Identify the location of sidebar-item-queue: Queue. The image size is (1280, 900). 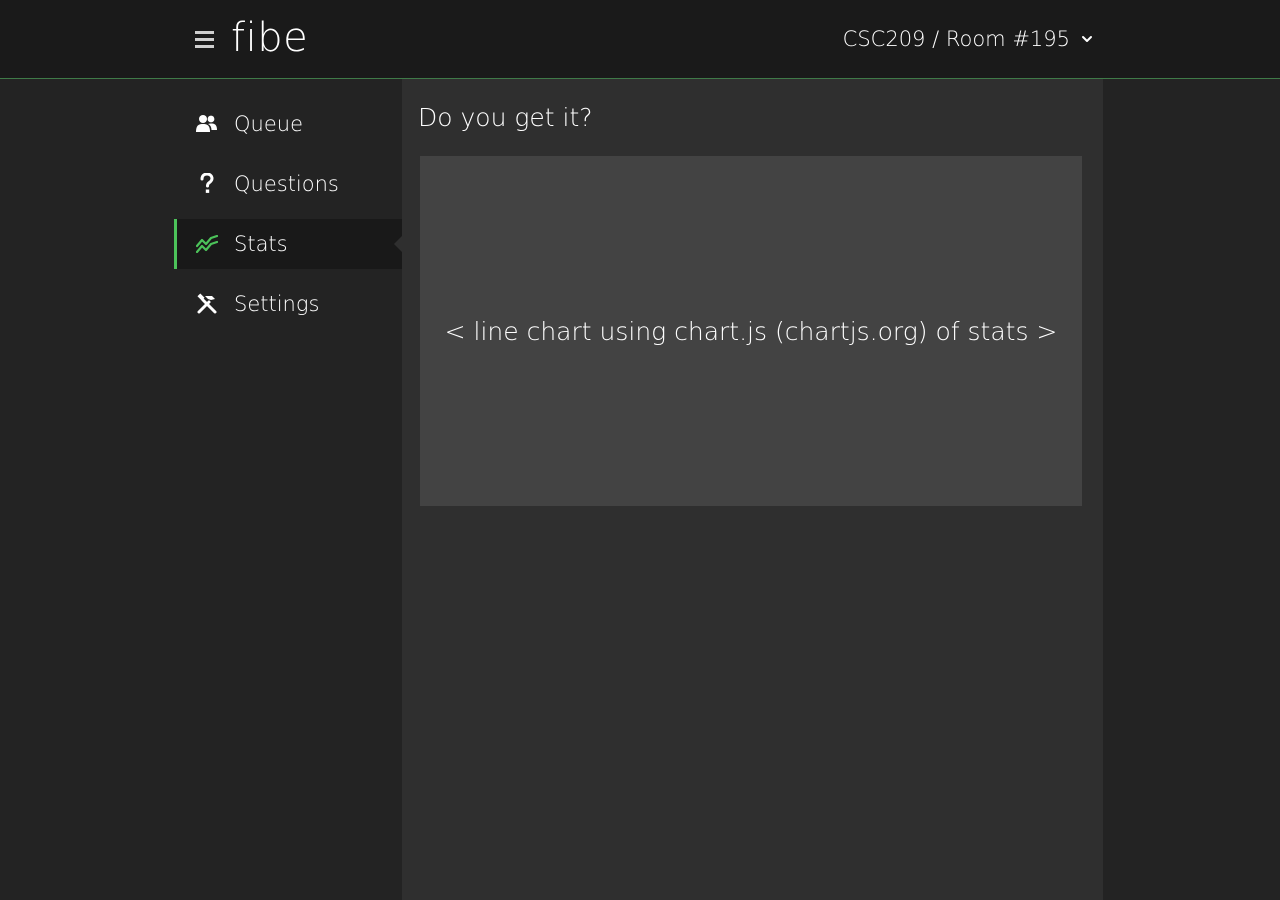
(288, 124).